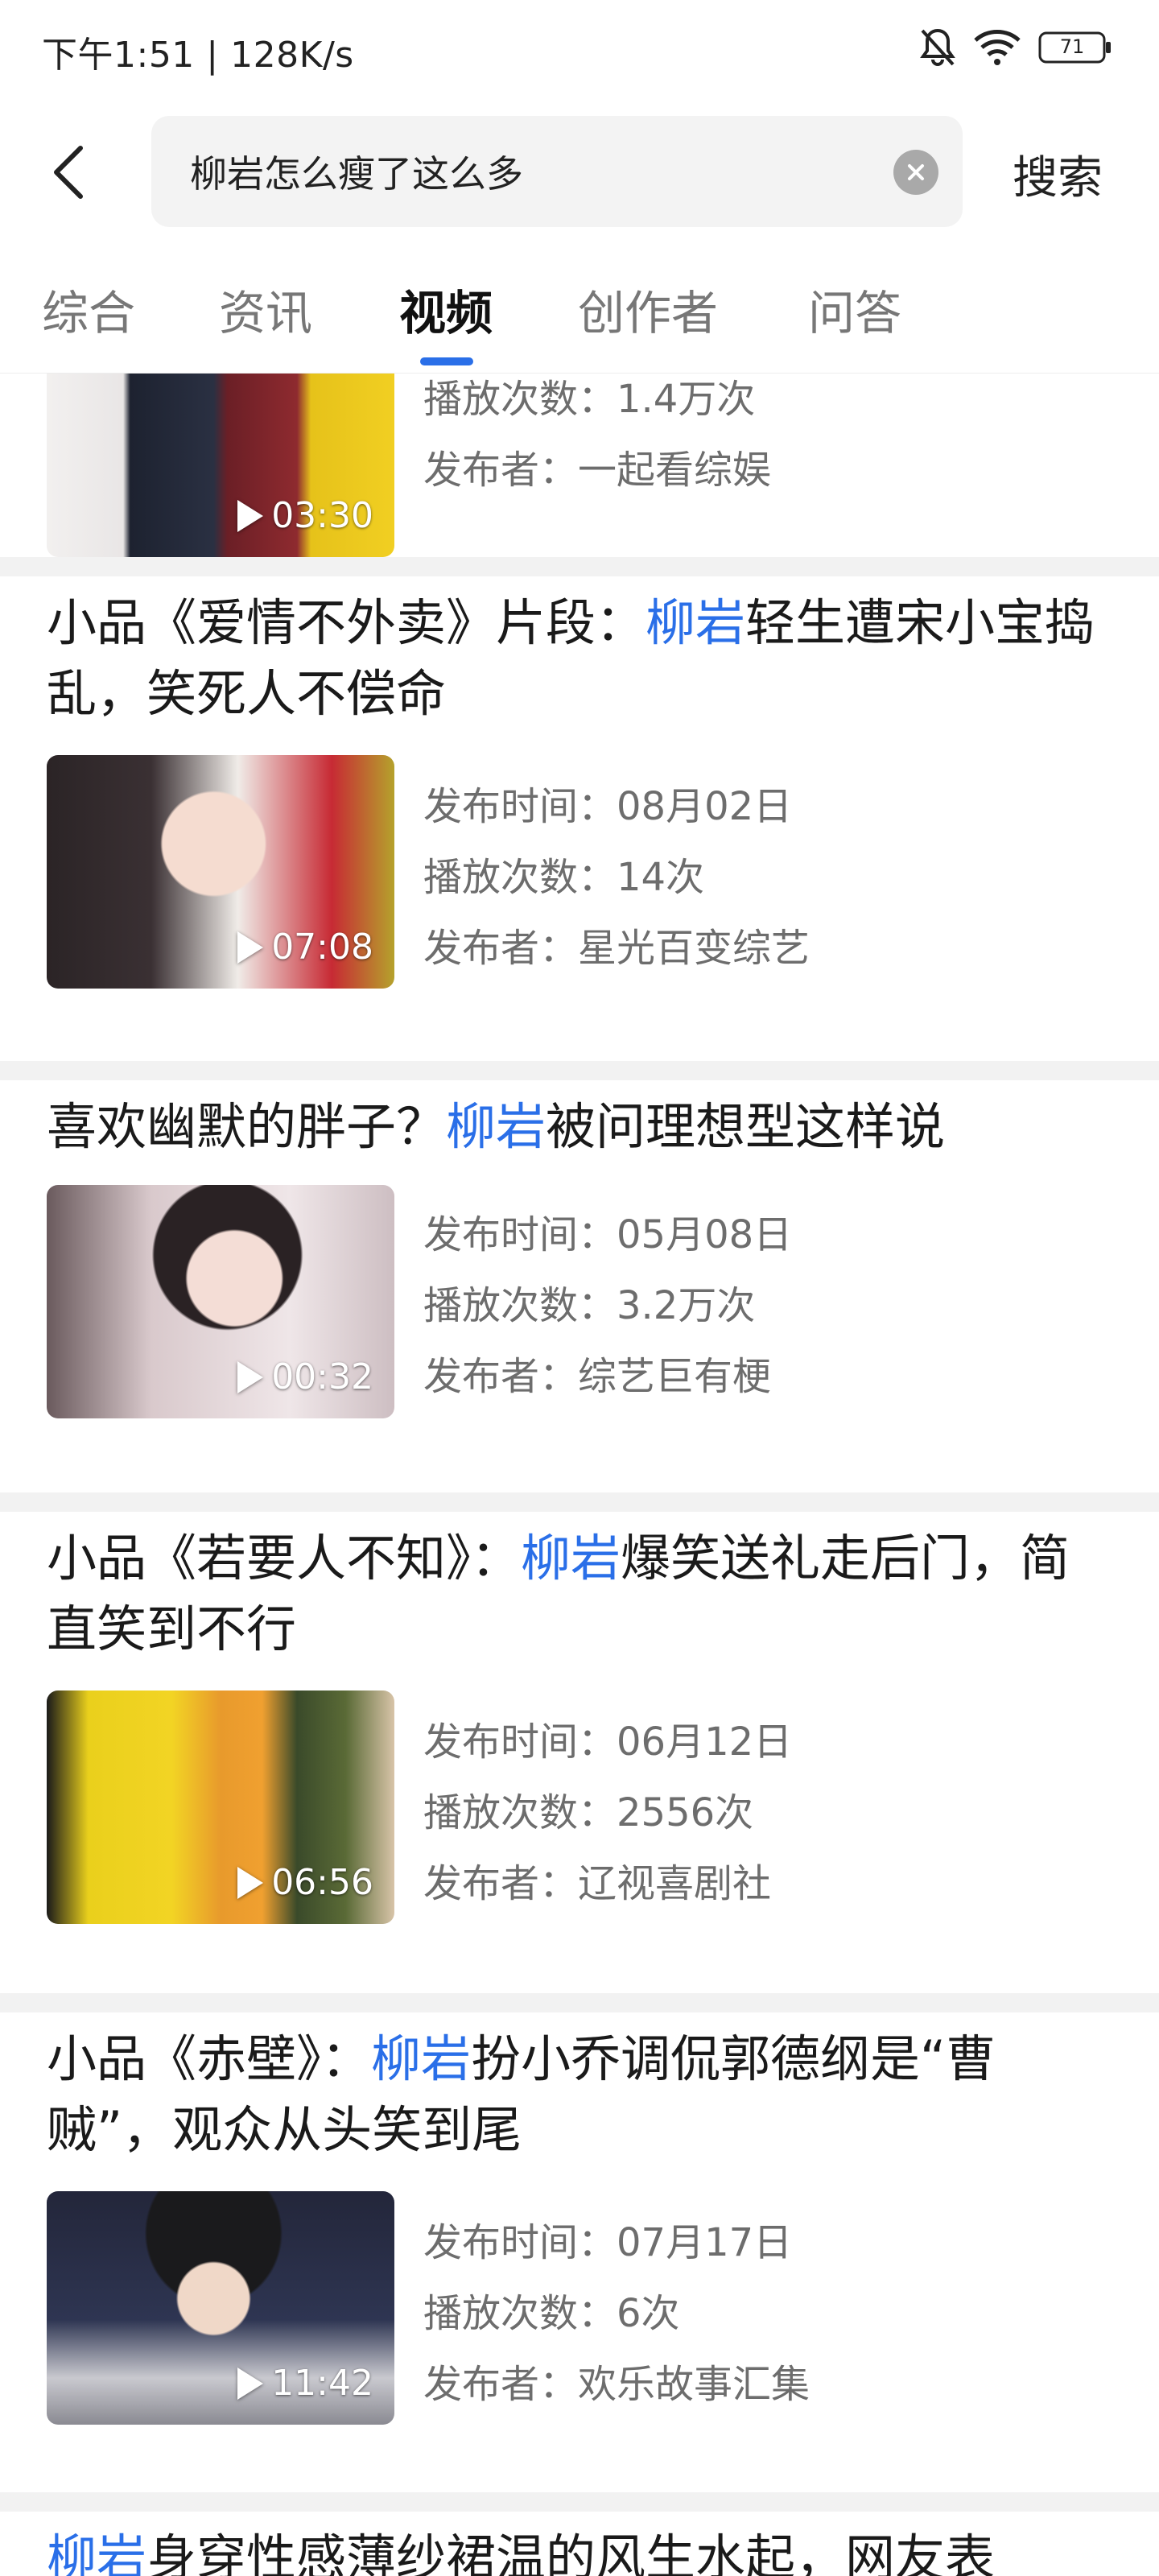 This screenshot has width=1159, height=2576. What do you see at coordinates (305, 947) in the screenshot?
I see `video-duration: 07:08` at bounding box center [305, 947].